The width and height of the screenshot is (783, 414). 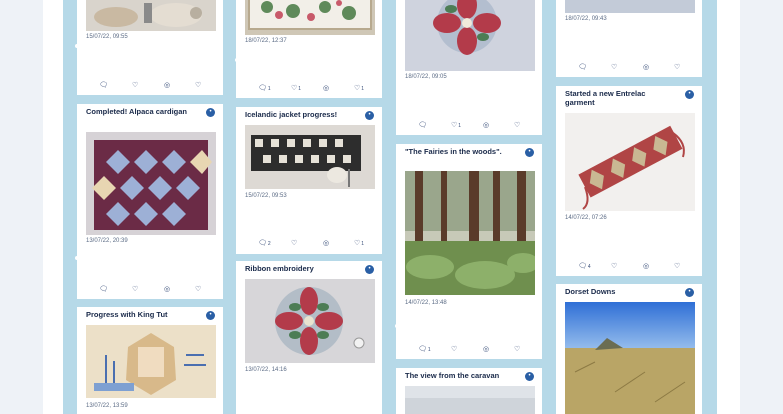 I want to click on post-date: 13/07/22, 13:59, so click(x=107, y=406).